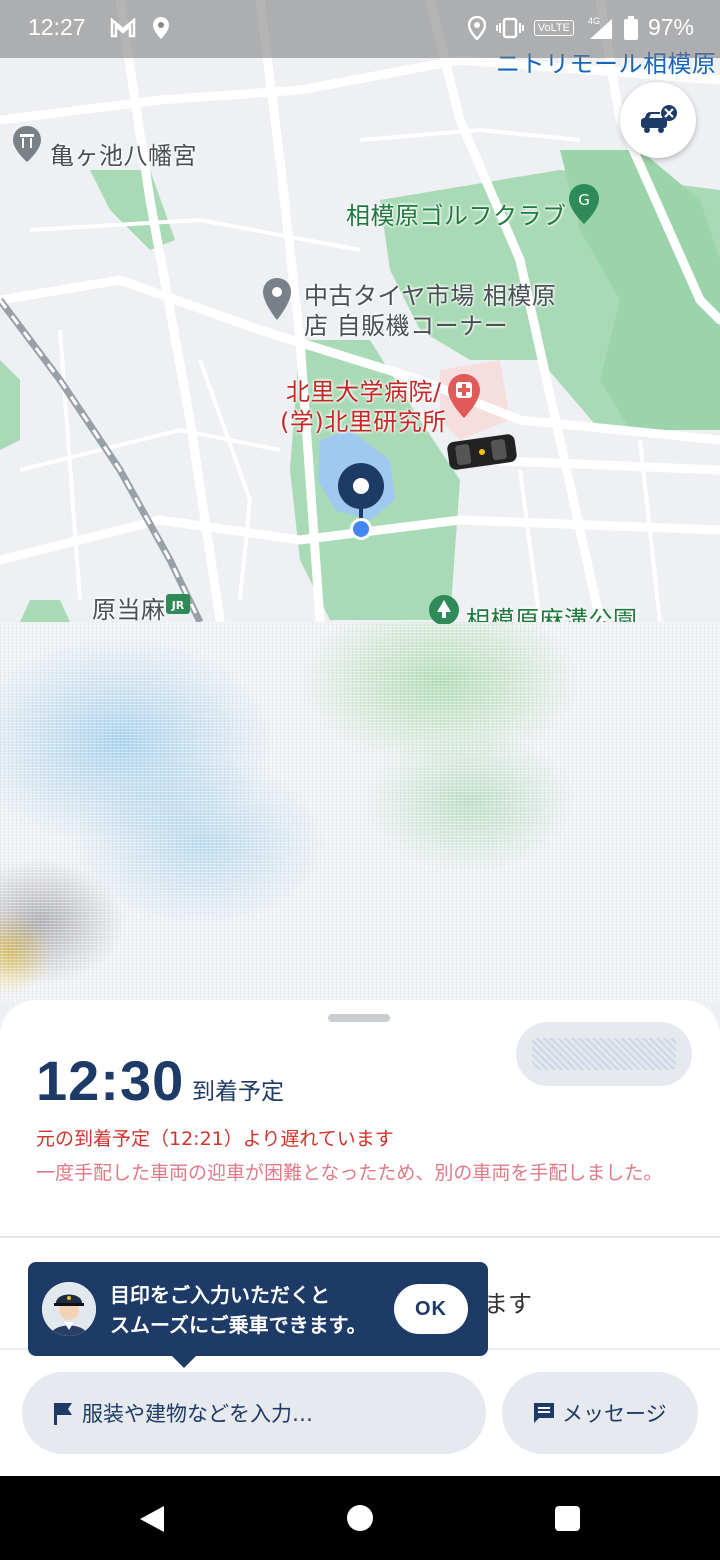 The image size is (720, 1560). What do you see at coordinates (482, 452) in the screenshot?
I see `taxi-car-icon` at bounding box center [482, 452].